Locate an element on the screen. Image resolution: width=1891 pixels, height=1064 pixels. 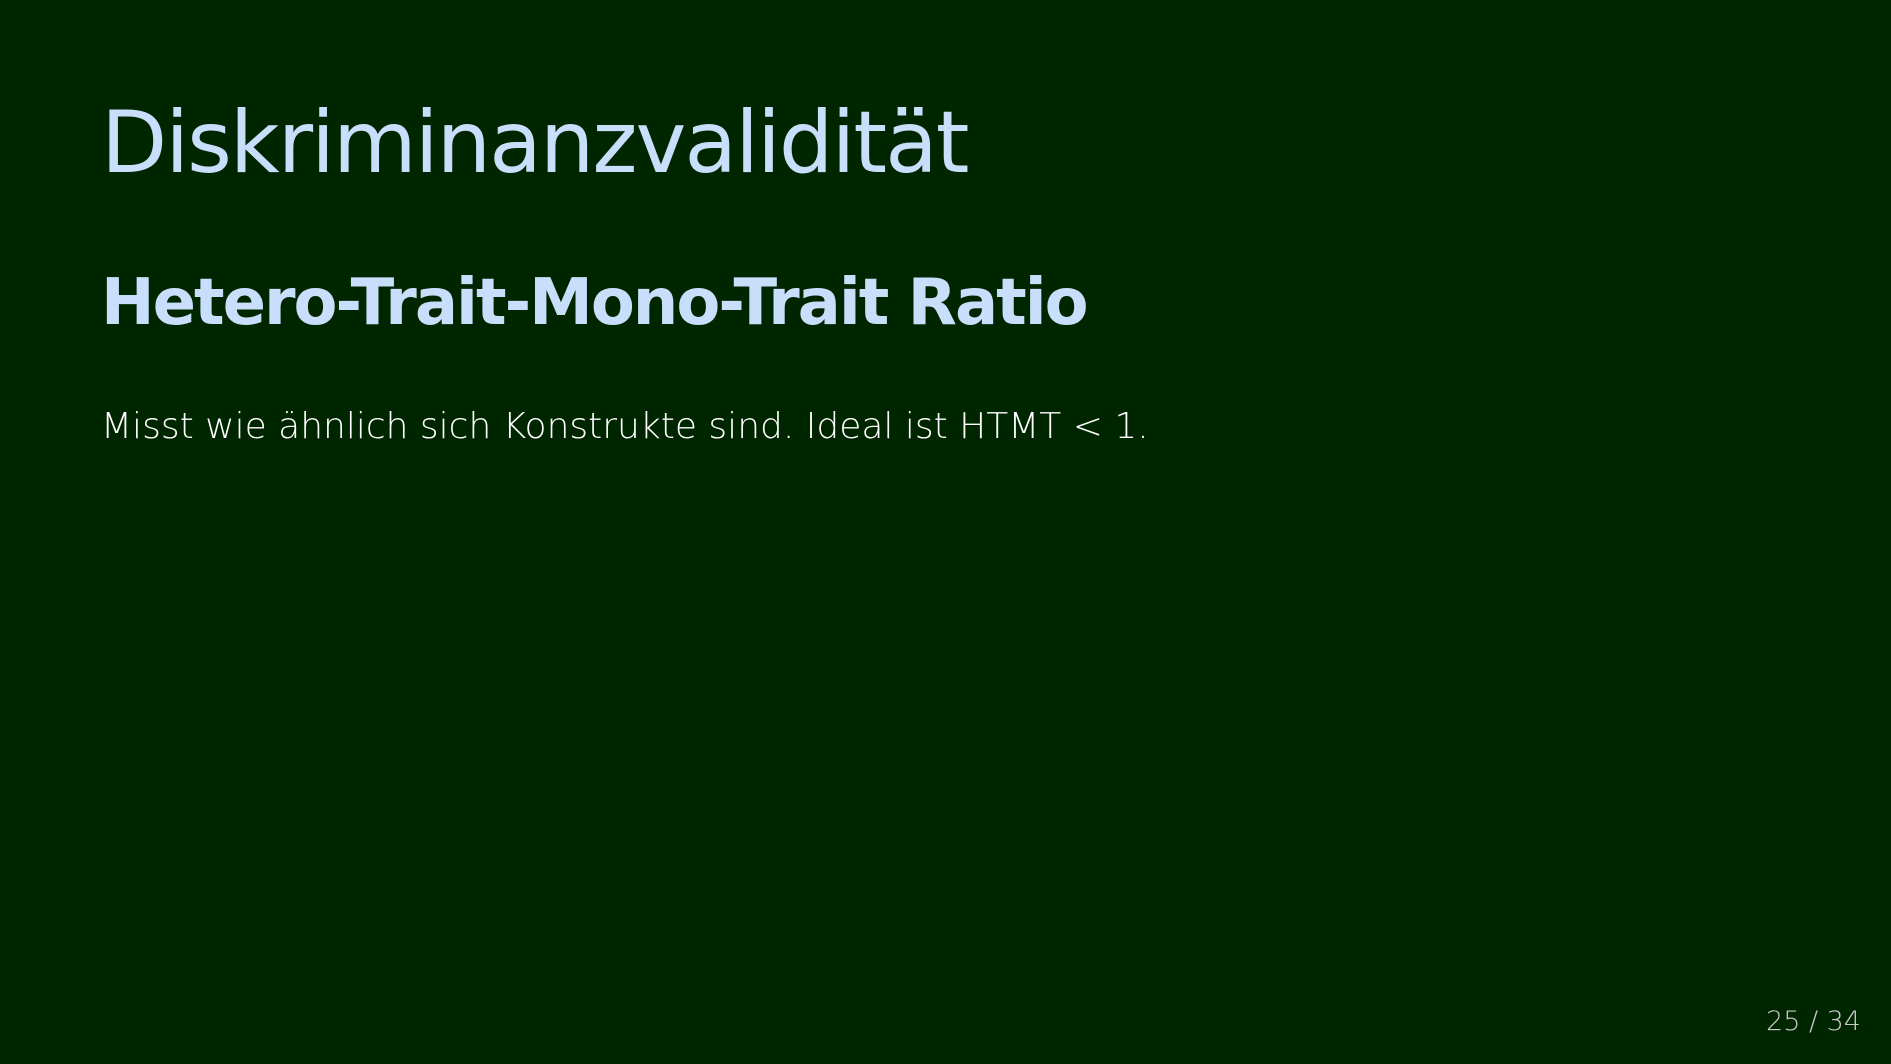
slide-subtitle: Hetero-Trait-Mono-Trait Ratio is located at coordinates (595, 303).